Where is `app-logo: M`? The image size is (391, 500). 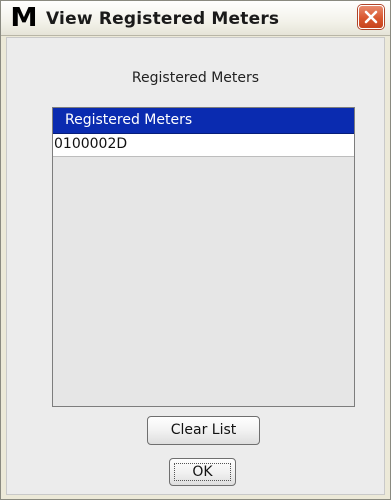 app-logo: M is located at coordinates (24, 18).